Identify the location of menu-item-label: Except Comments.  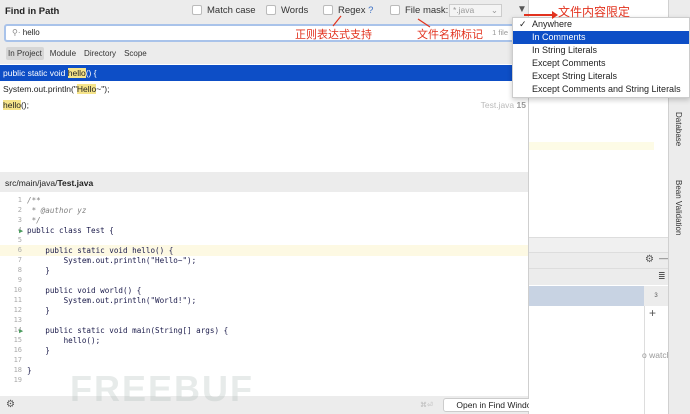
(569, 63).